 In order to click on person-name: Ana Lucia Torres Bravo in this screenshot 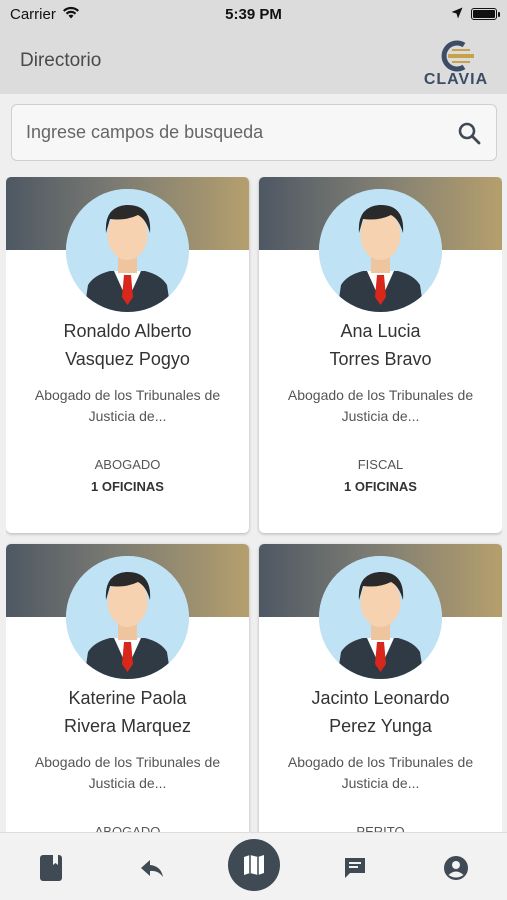, I will do `click(380, 345)`.